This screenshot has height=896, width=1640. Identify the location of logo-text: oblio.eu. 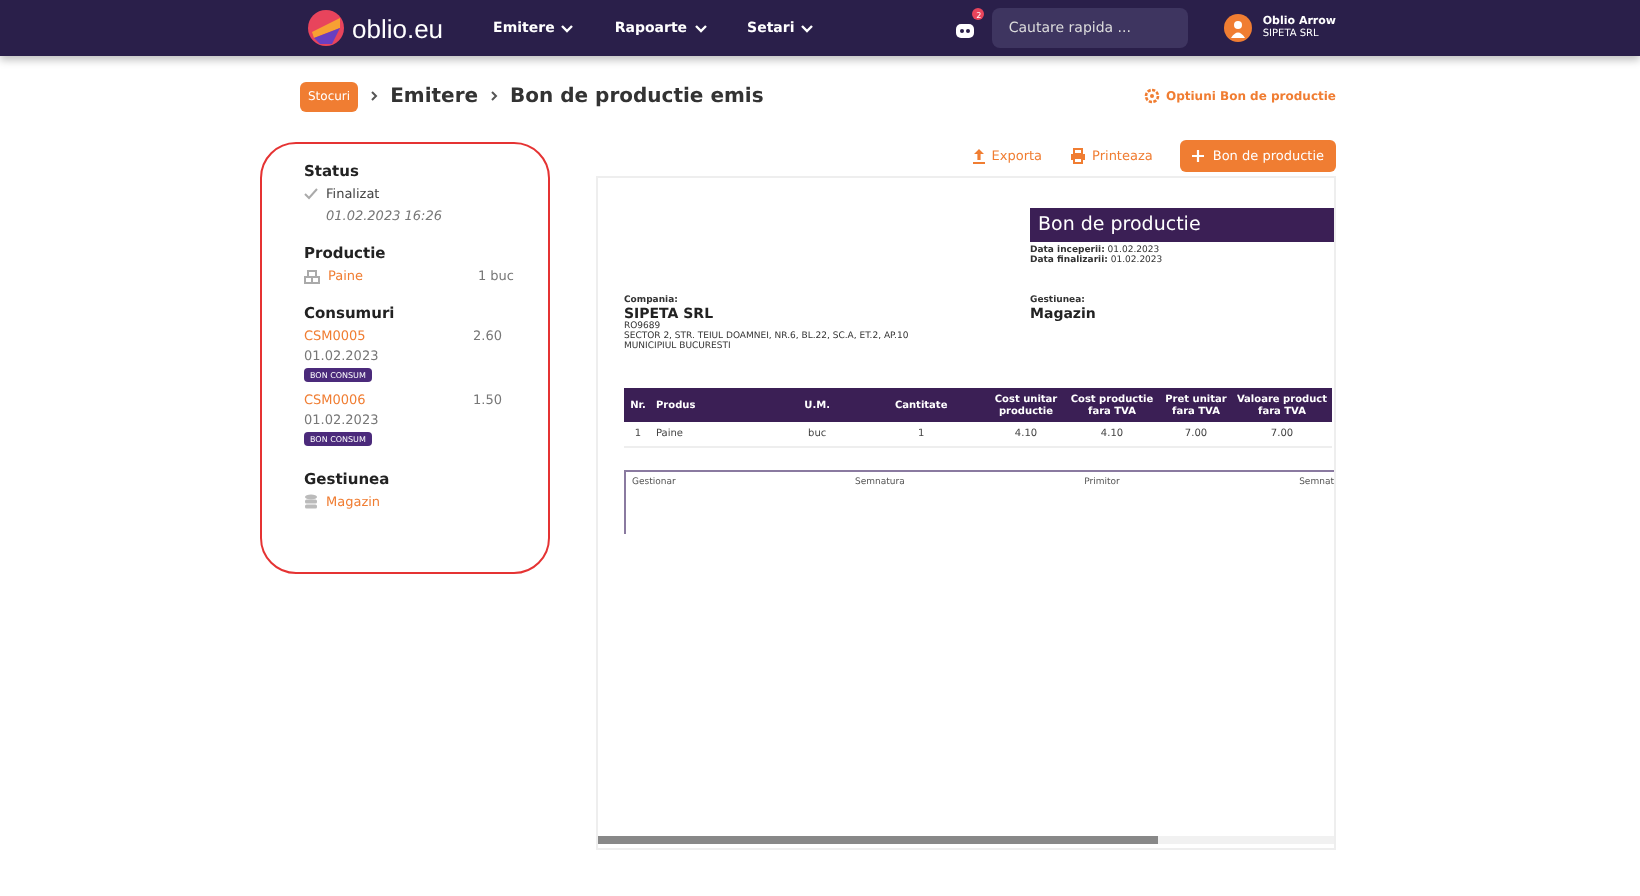
(398, 28).